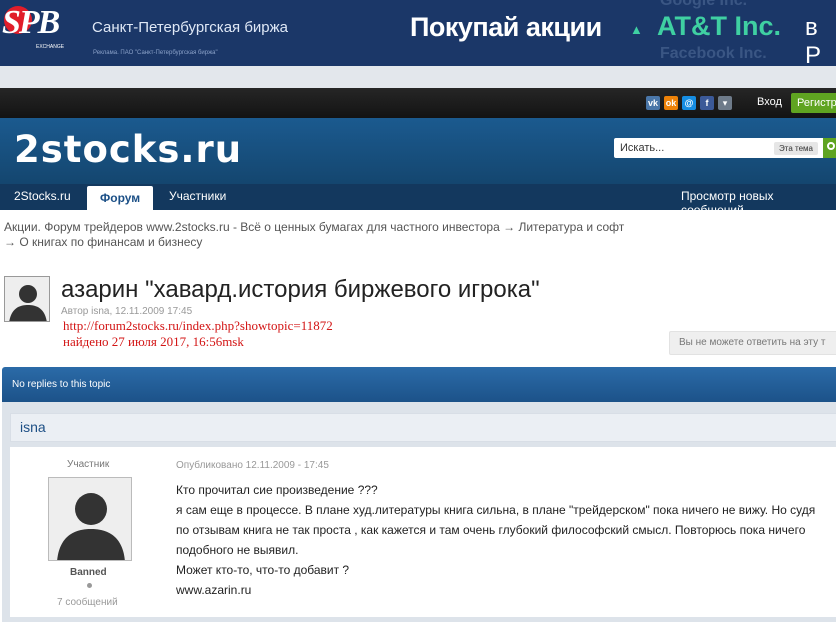 The height and width of the screenshot is (622, 836). Describe the element at coordinates (707, 103) in the screenshot. I see `facebook-icon: f` at that location.